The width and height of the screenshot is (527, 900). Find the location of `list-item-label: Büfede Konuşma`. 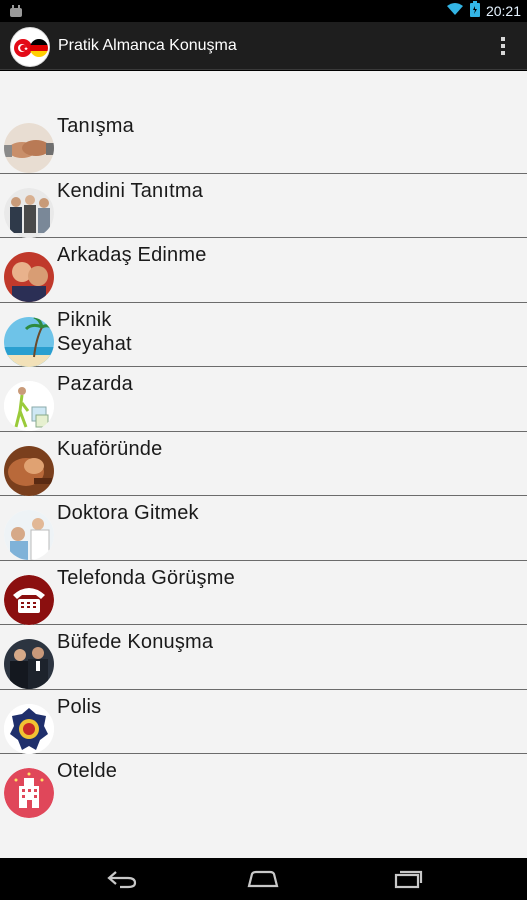

list-item-label: Büfede Konuşma is located at coordinates (135, 642).